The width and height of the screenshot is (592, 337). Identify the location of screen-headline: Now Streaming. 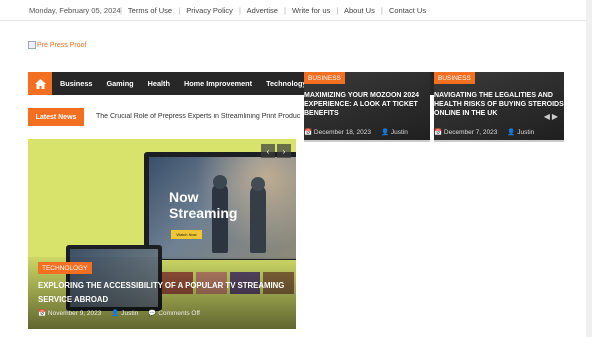
(203, 205).